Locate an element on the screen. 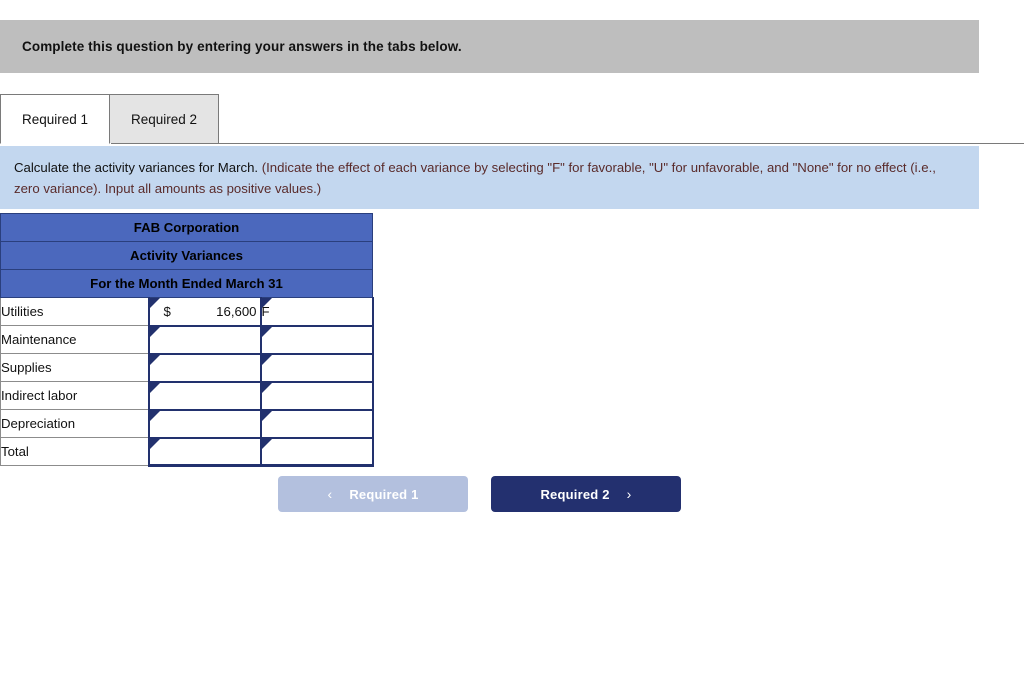 This screenshot has width=1024, height=687. tab-bar: Required 1 Required 2 is located at coordinates (109, 118).